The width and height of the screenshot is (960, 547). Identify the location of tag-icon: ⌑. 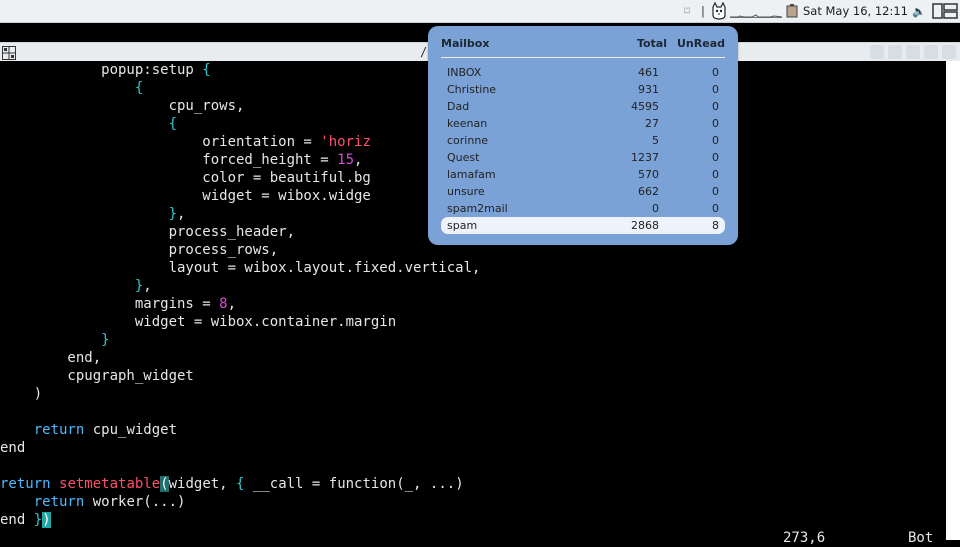
(687, 11).